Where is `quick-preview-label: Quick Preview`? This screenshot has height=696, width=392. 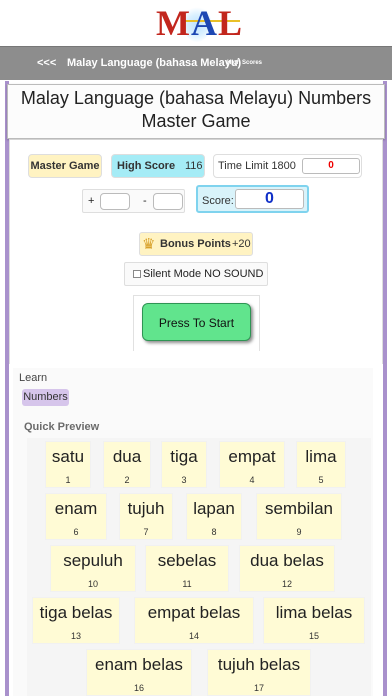 quick-preview-label: Quick Preview is located at coordinates (62, 427).